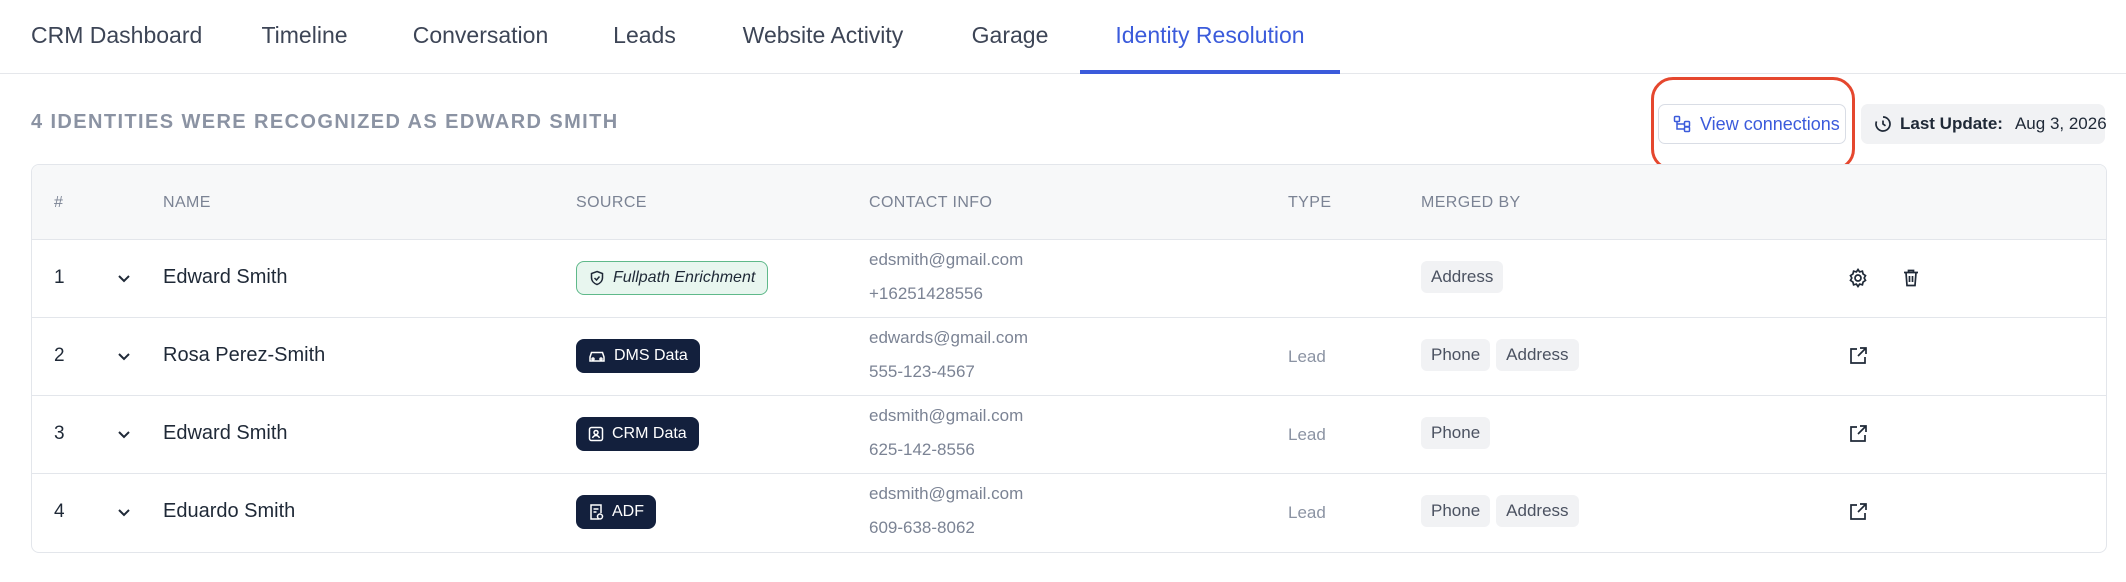  Describe the element at coordinates (2060, 123) in the screenshot. I see `last-update-value: Aug 3, 2026` at that location.